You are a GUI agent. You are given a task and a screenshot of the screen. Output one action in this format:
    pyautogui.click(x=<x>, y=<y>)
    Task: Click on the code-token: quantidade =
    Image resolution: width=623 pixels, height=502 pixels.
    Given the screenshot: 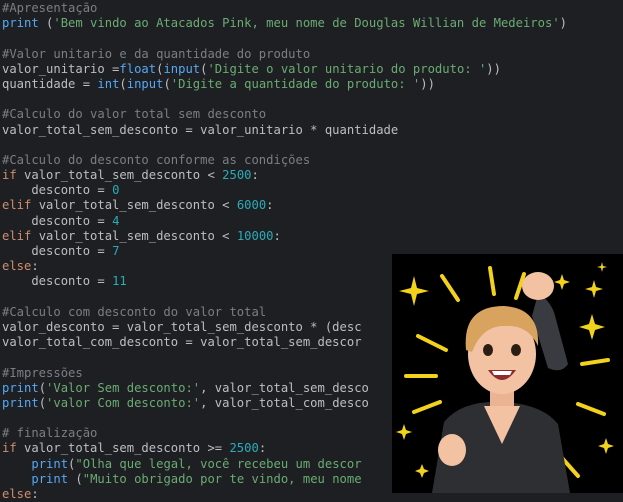 What is the action you would take?
    pyautogui.click(x=50, y=83)
    